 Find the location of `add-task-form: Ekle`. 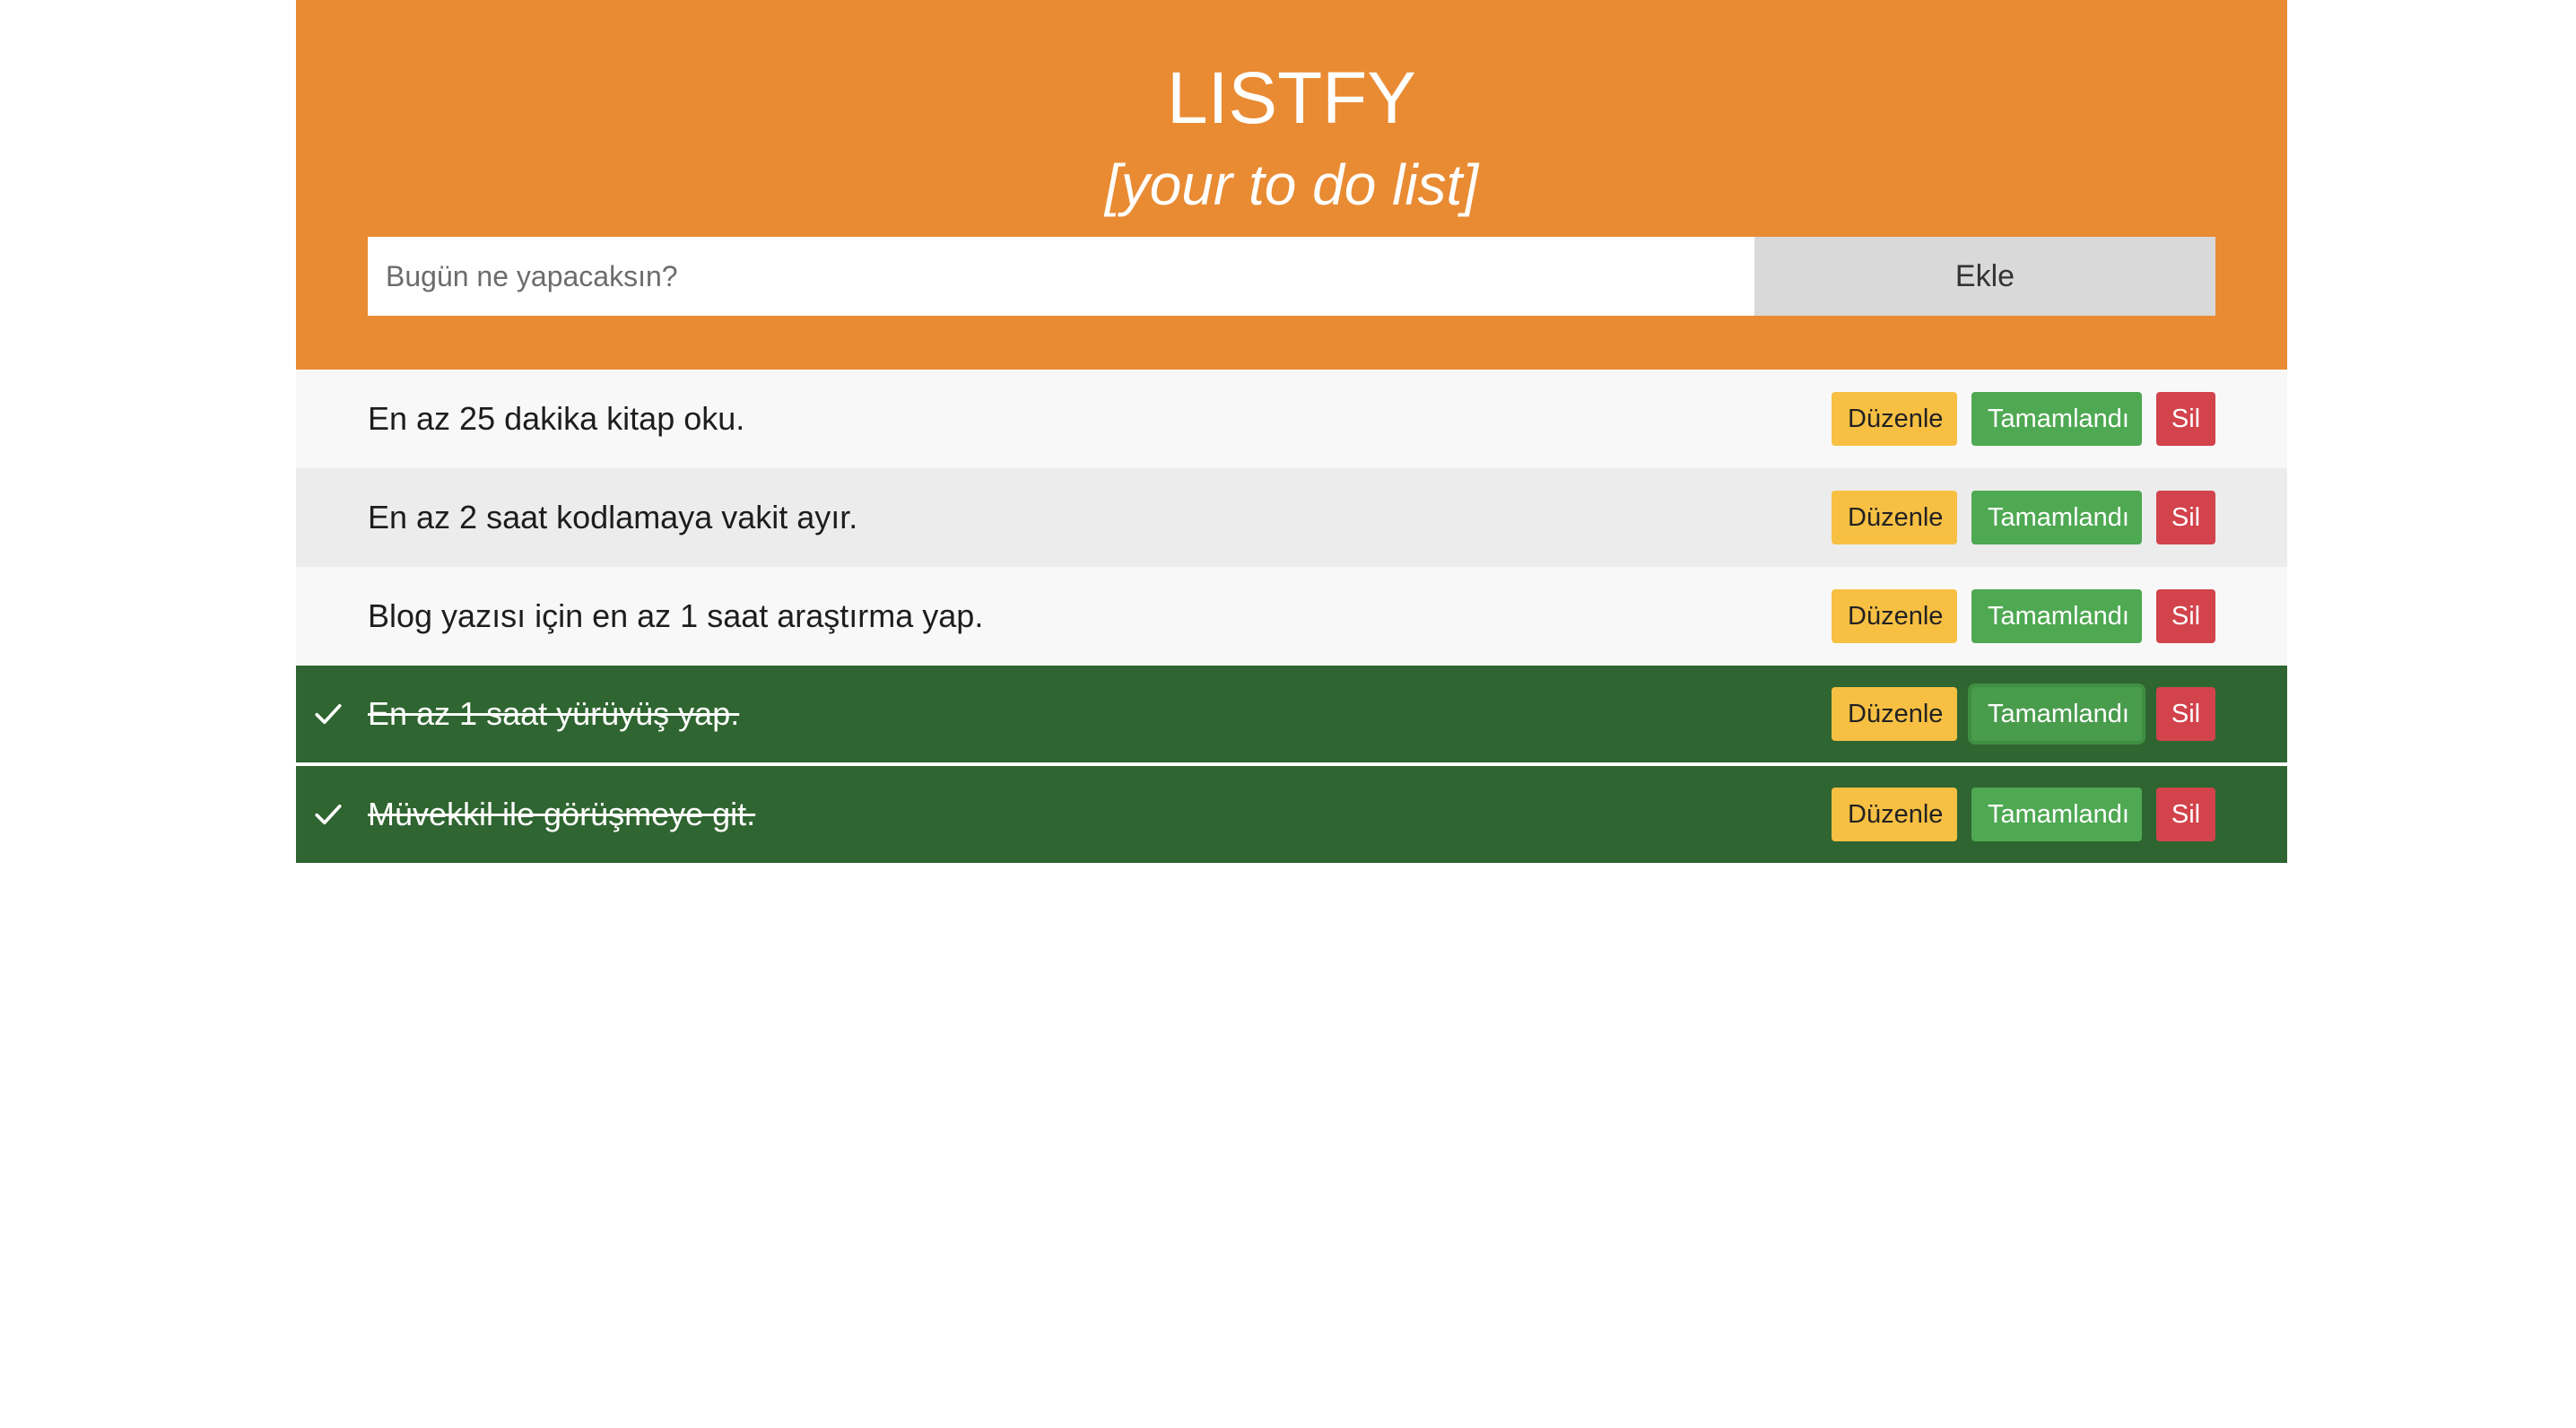

add-task-form: Ekle is located at coordinates (1291, 276).